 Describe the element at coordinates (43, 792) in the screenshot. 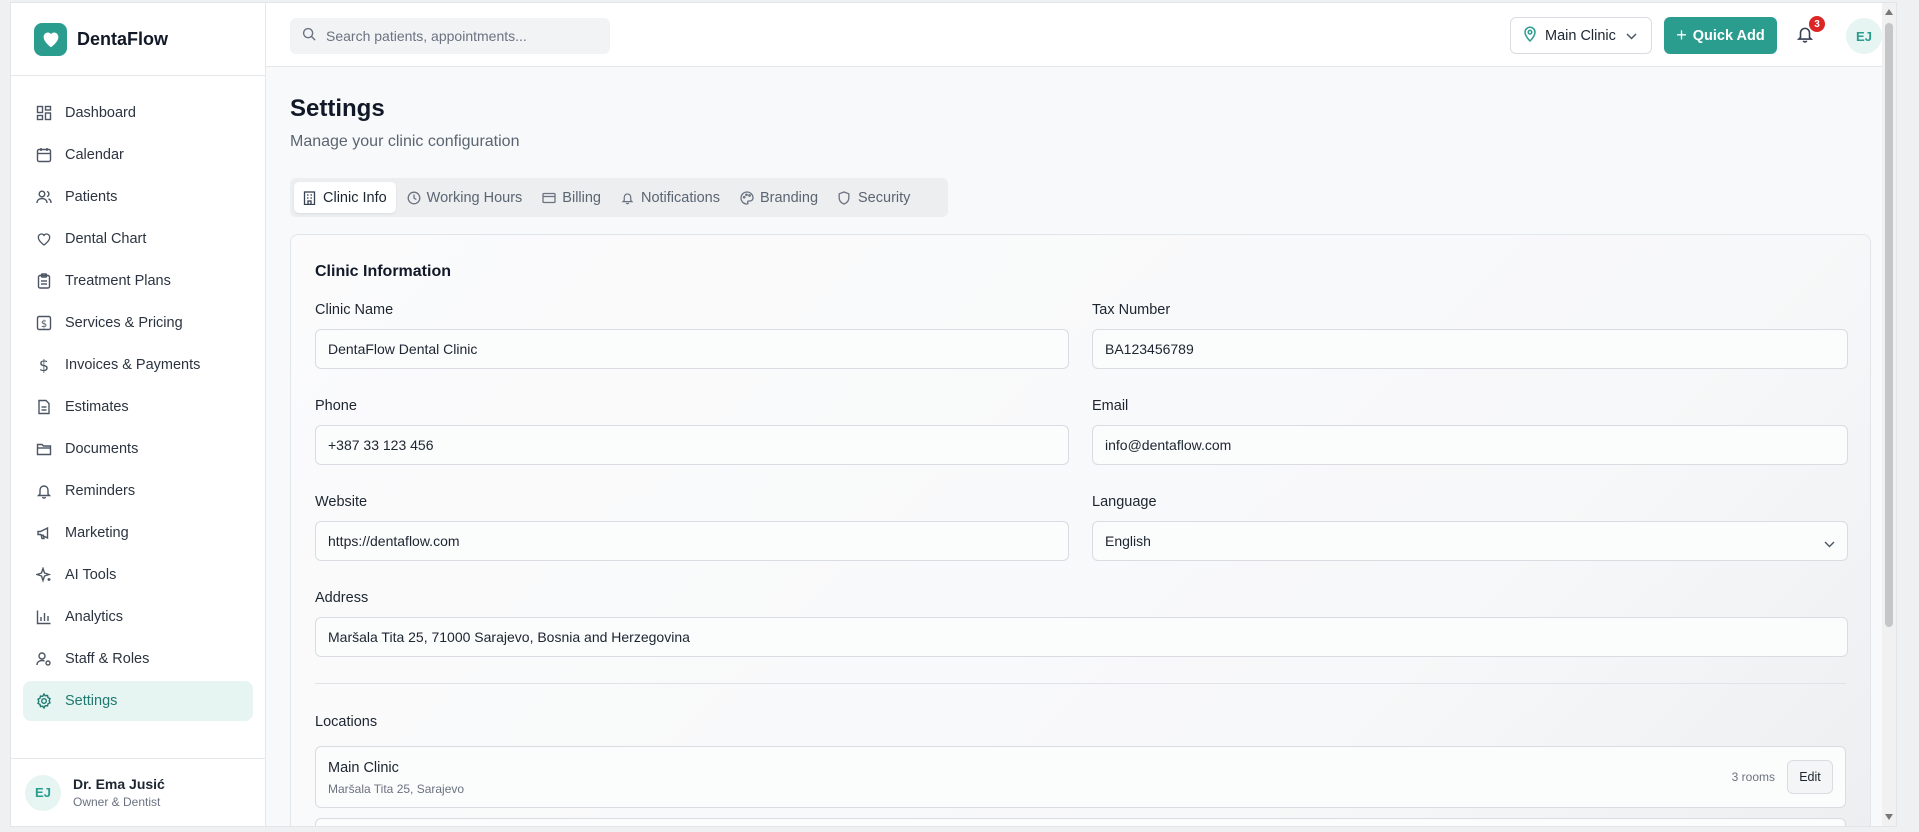

I see `avatar: EJ` at that location.